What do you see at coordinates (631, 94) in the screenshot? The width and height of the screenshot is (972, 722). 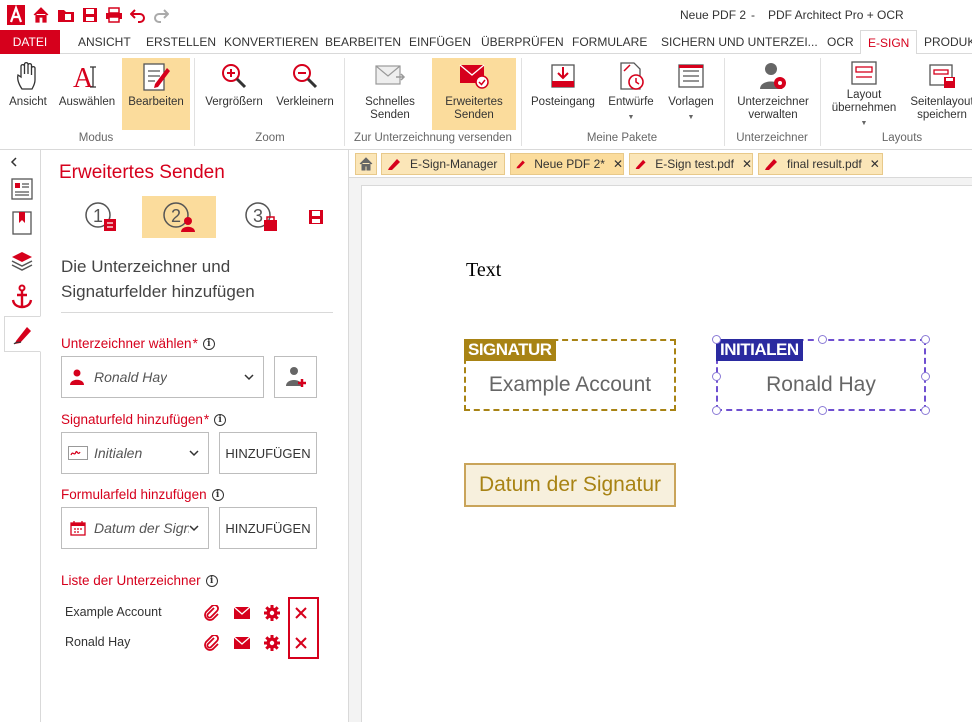 I see `entwuerfe-button: Entwürfe ▼` at bounding box center [631, 94].